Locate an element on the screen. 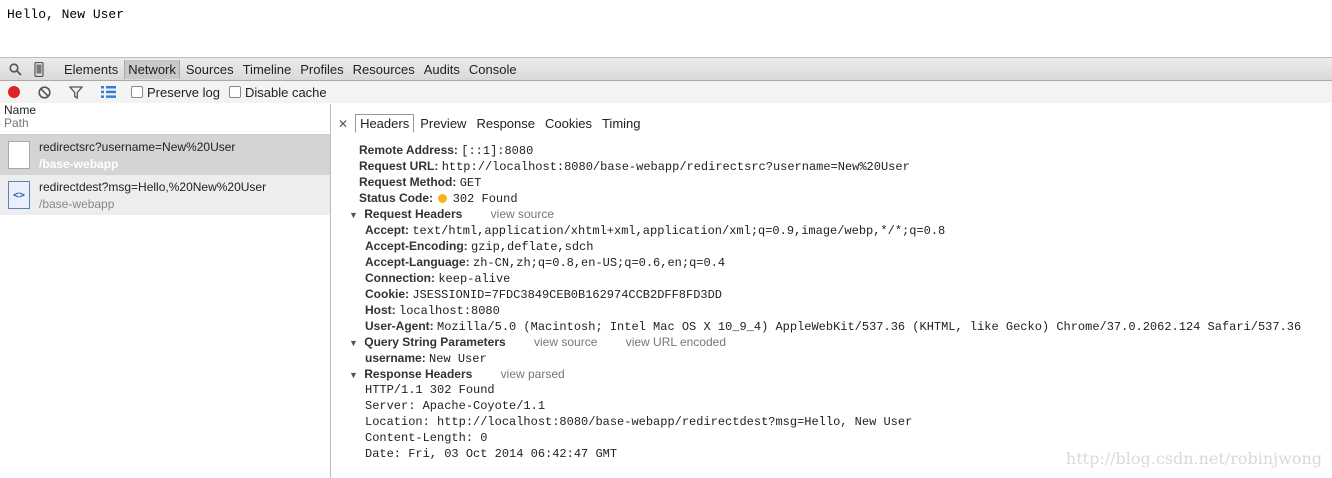  close-icon: ✕ is located at coordinates (343, 124).